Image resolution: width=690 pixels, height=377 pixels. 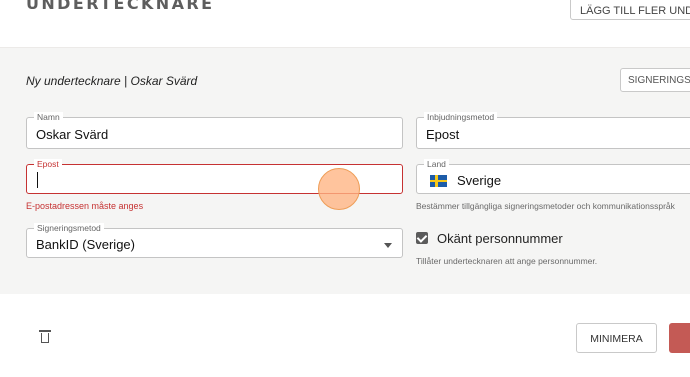 I want to click on signing-method-select: Signeringsmetod BankID (Sverige), so click(x=214, y=240).